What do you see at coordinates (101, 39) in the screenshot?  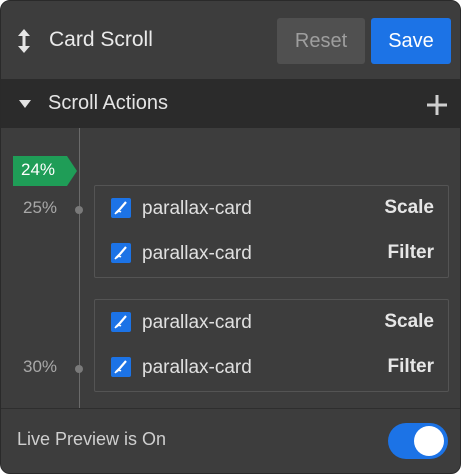 I see `panel-title: Card Scroll` at bounding box center [101, 39].